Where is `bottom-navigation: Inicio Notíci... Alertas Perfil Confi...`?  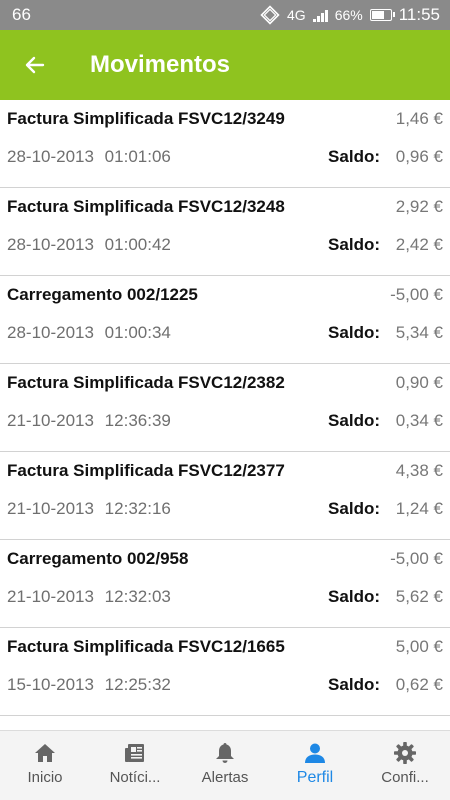
bottom-navigation: Inicio Notíci... Alertas Perfil Confi... is located at coordinates (225, 765).